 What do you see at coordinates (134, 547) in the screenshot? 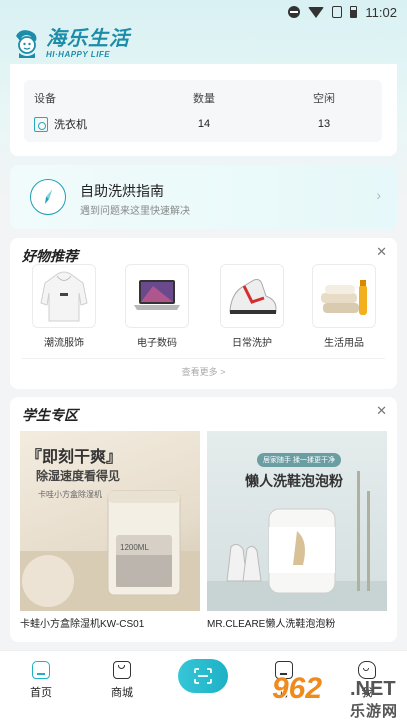
I see `capacity-label: 1200ML` at bounding box center [134, 547].